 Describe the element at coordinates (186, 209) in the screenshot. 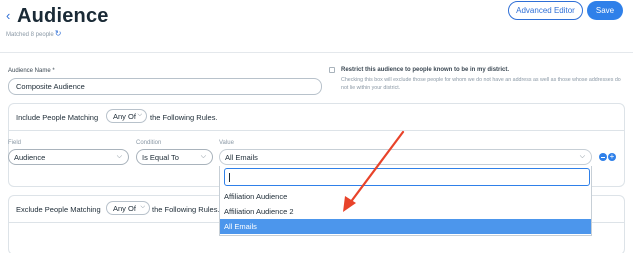

I see `exclude-suffix-text: the Following Rules.` at that location.